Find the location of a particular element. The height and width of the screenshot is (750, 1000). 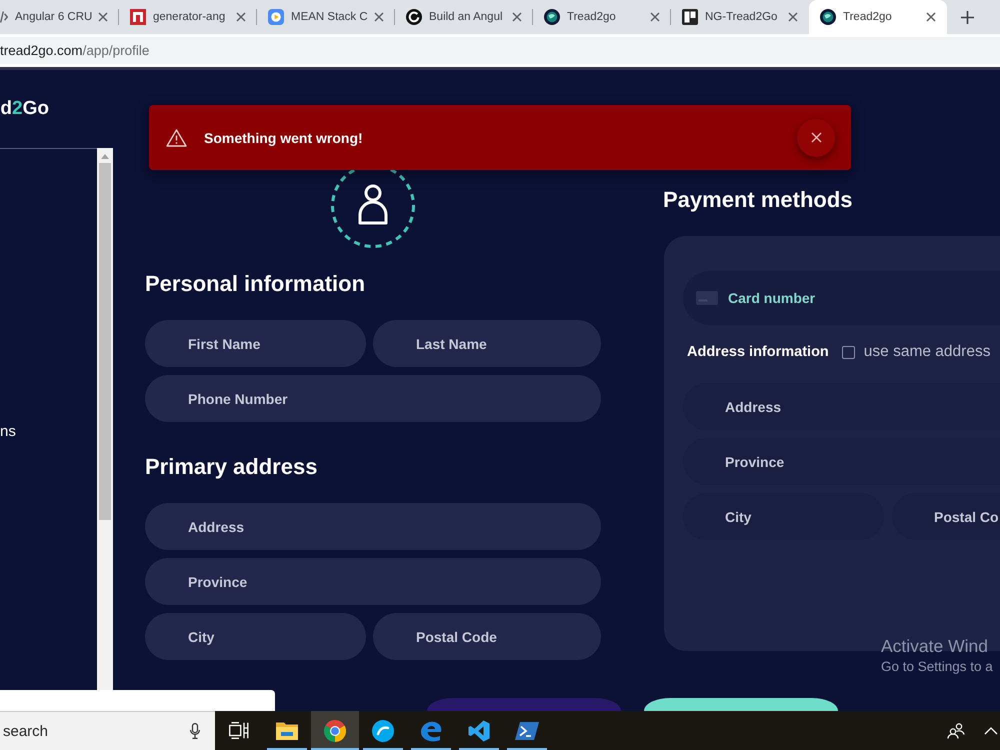

input-field: Last Name is located at coordinates (487, 343).